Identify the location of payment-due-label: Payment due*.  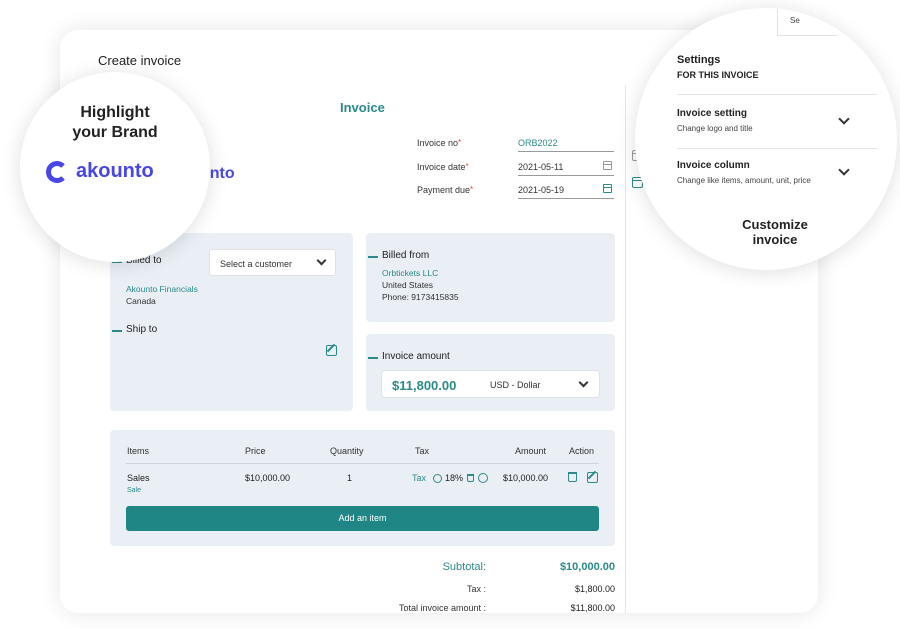
(445, 190).